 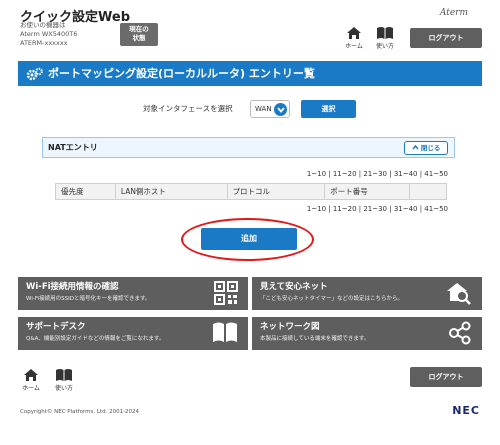 I want to click on nat-section-header: NATエントリ 閉じる, so click(x=248, y=147).